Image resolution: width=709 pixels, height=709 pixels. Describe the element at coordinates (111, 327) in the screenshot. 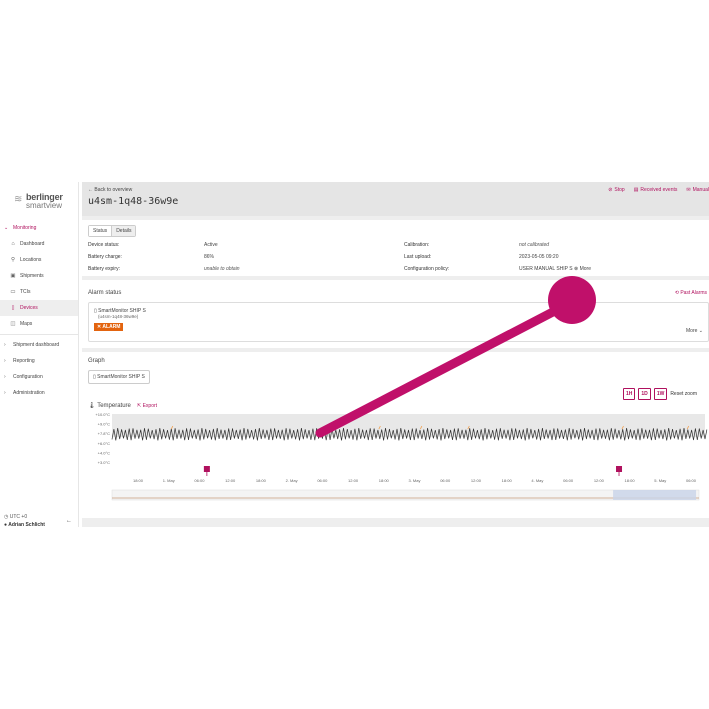

I see `alarm-badge-label: ALARM` at that location.